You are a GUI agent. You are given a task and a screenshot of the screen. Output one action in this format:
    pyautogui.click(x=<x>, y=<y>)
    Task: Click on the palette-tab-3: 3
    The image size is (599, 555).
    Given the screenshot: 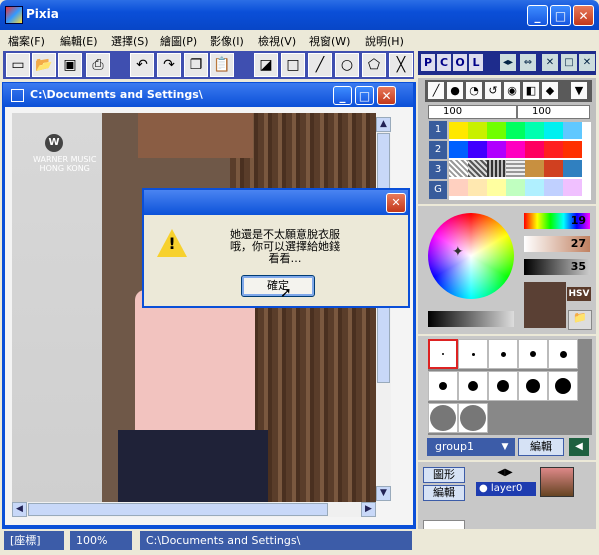 What is the action you would take?
    pyautogui.click(x=438, y=170)
    